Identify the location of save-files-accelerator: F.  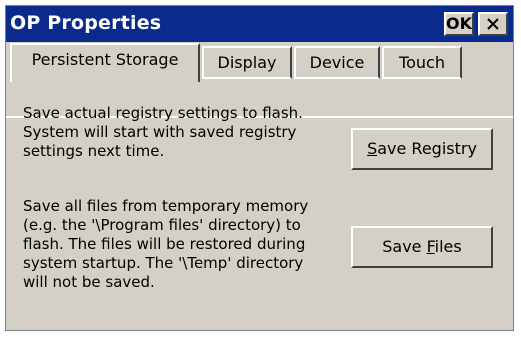
(430, 246).